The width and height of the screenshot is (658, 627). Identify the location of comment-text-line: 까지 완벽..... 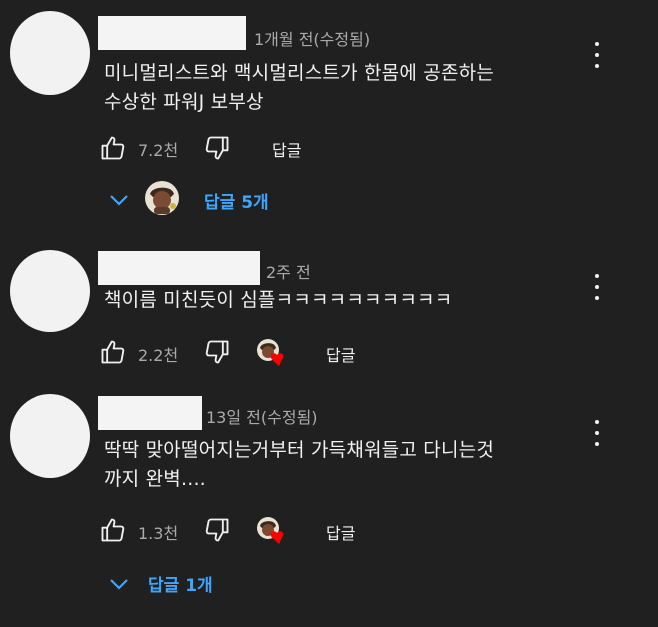
(155, 479).